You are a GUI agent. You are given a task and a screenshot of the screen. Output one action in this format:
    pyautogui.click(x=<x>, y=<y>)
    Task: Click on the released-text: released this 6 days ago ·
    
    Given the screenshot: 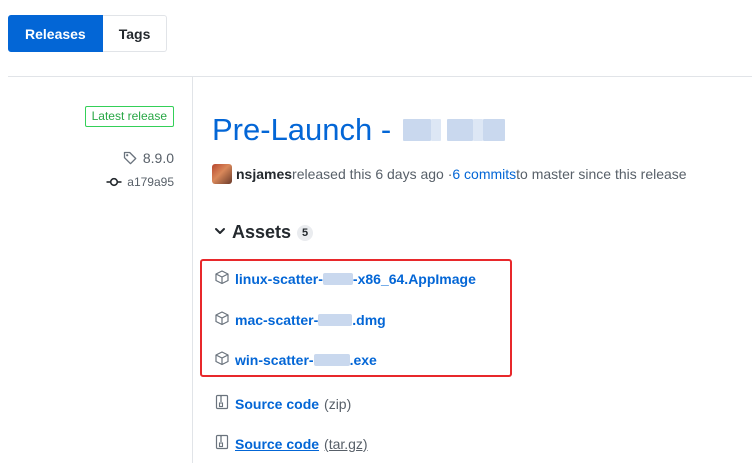 What is the action you would take?
    pyautogui.click(x=372, y=174)
    